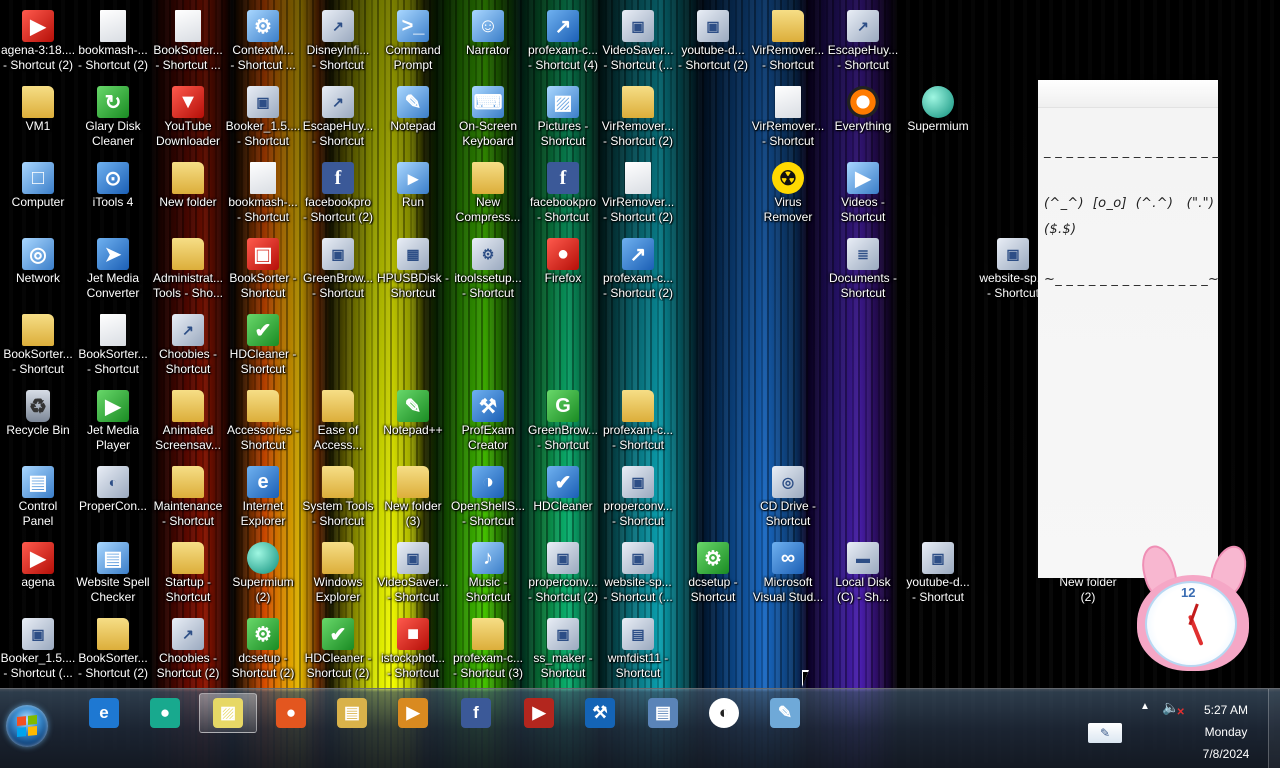 Image resolution: width=1280 pixels, height=768 pixels. I want to click on desktop-icon: ▶ Videos - Shortcut, so click(863, 192).